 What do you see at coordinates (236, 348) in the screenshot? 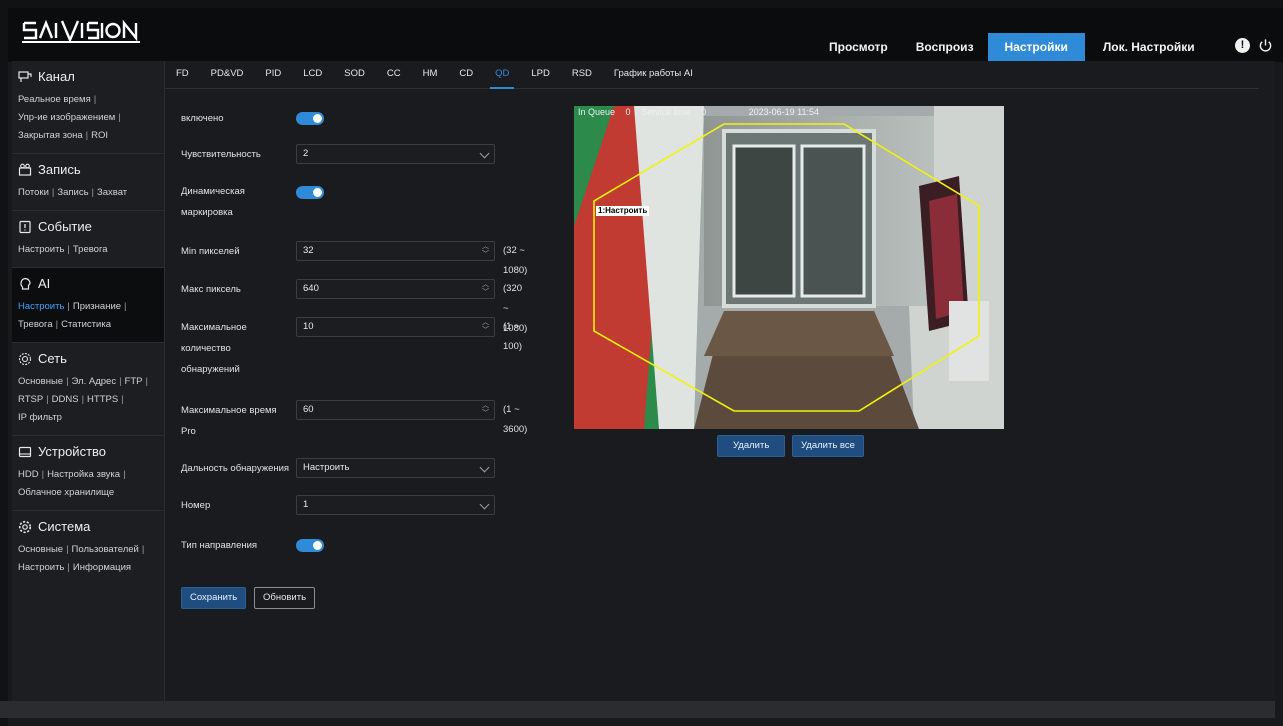
I see `max-detections-label: Максимальное количество обнаружений` at bounding box center [236, 348].